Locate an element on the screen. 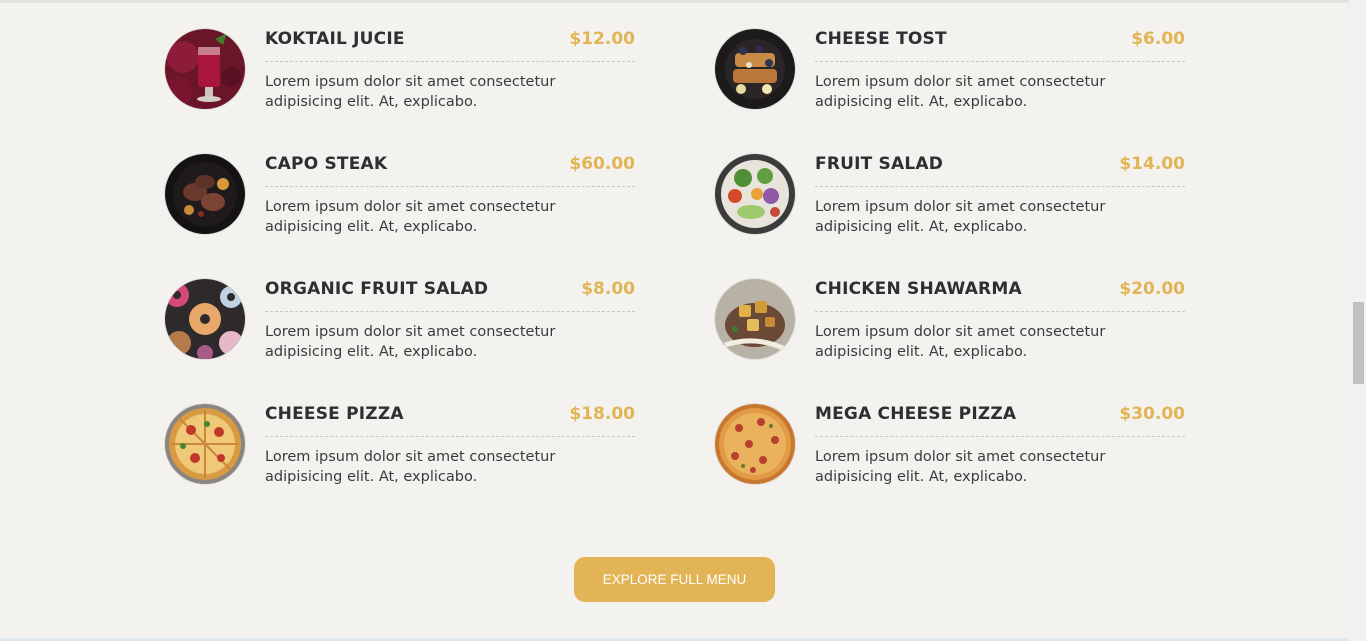 The image size is (1366, 641). cheese-pizza-image is located at coordinates (205, 444).